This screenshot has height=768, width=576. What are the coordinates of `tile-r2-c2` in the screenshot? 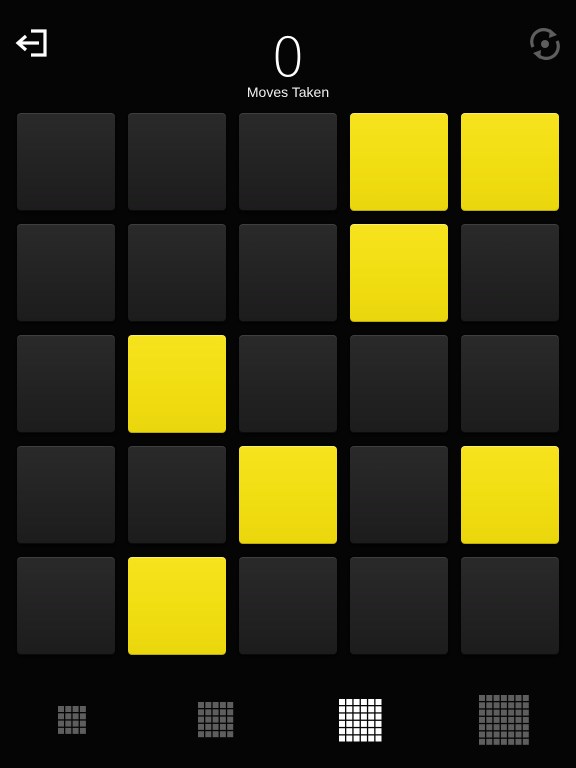 It's located at (177, 273).